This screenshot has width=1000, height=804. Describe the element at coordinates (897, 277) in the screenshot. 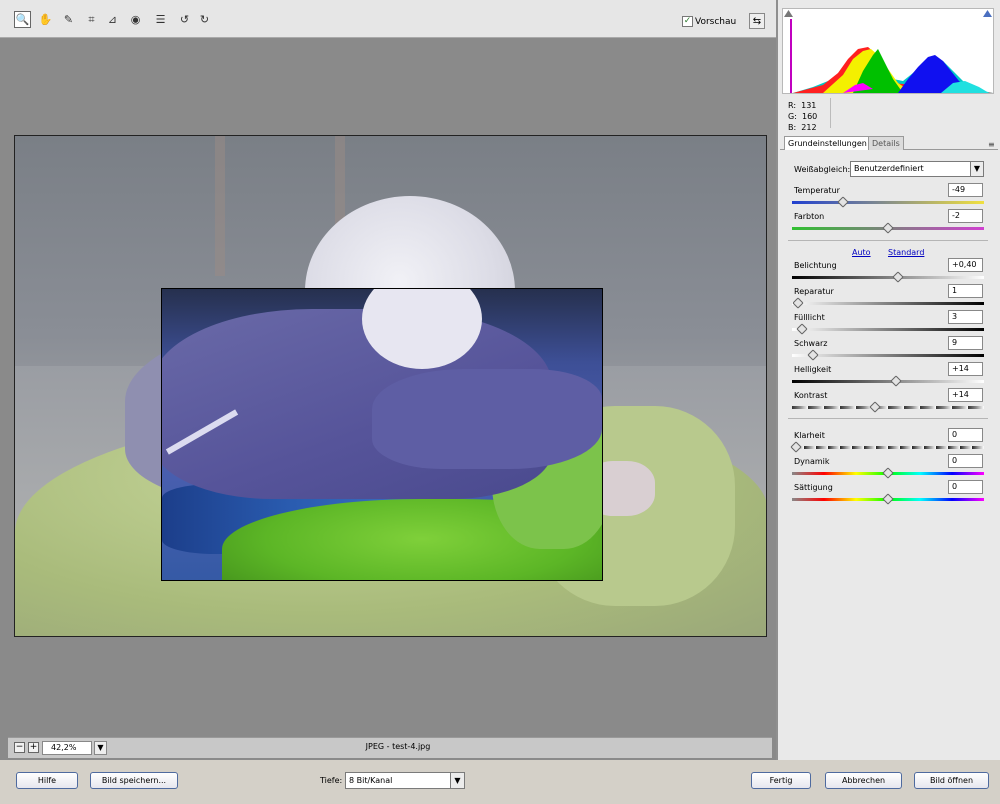

I see `exposure-slider-thumb` at that location.